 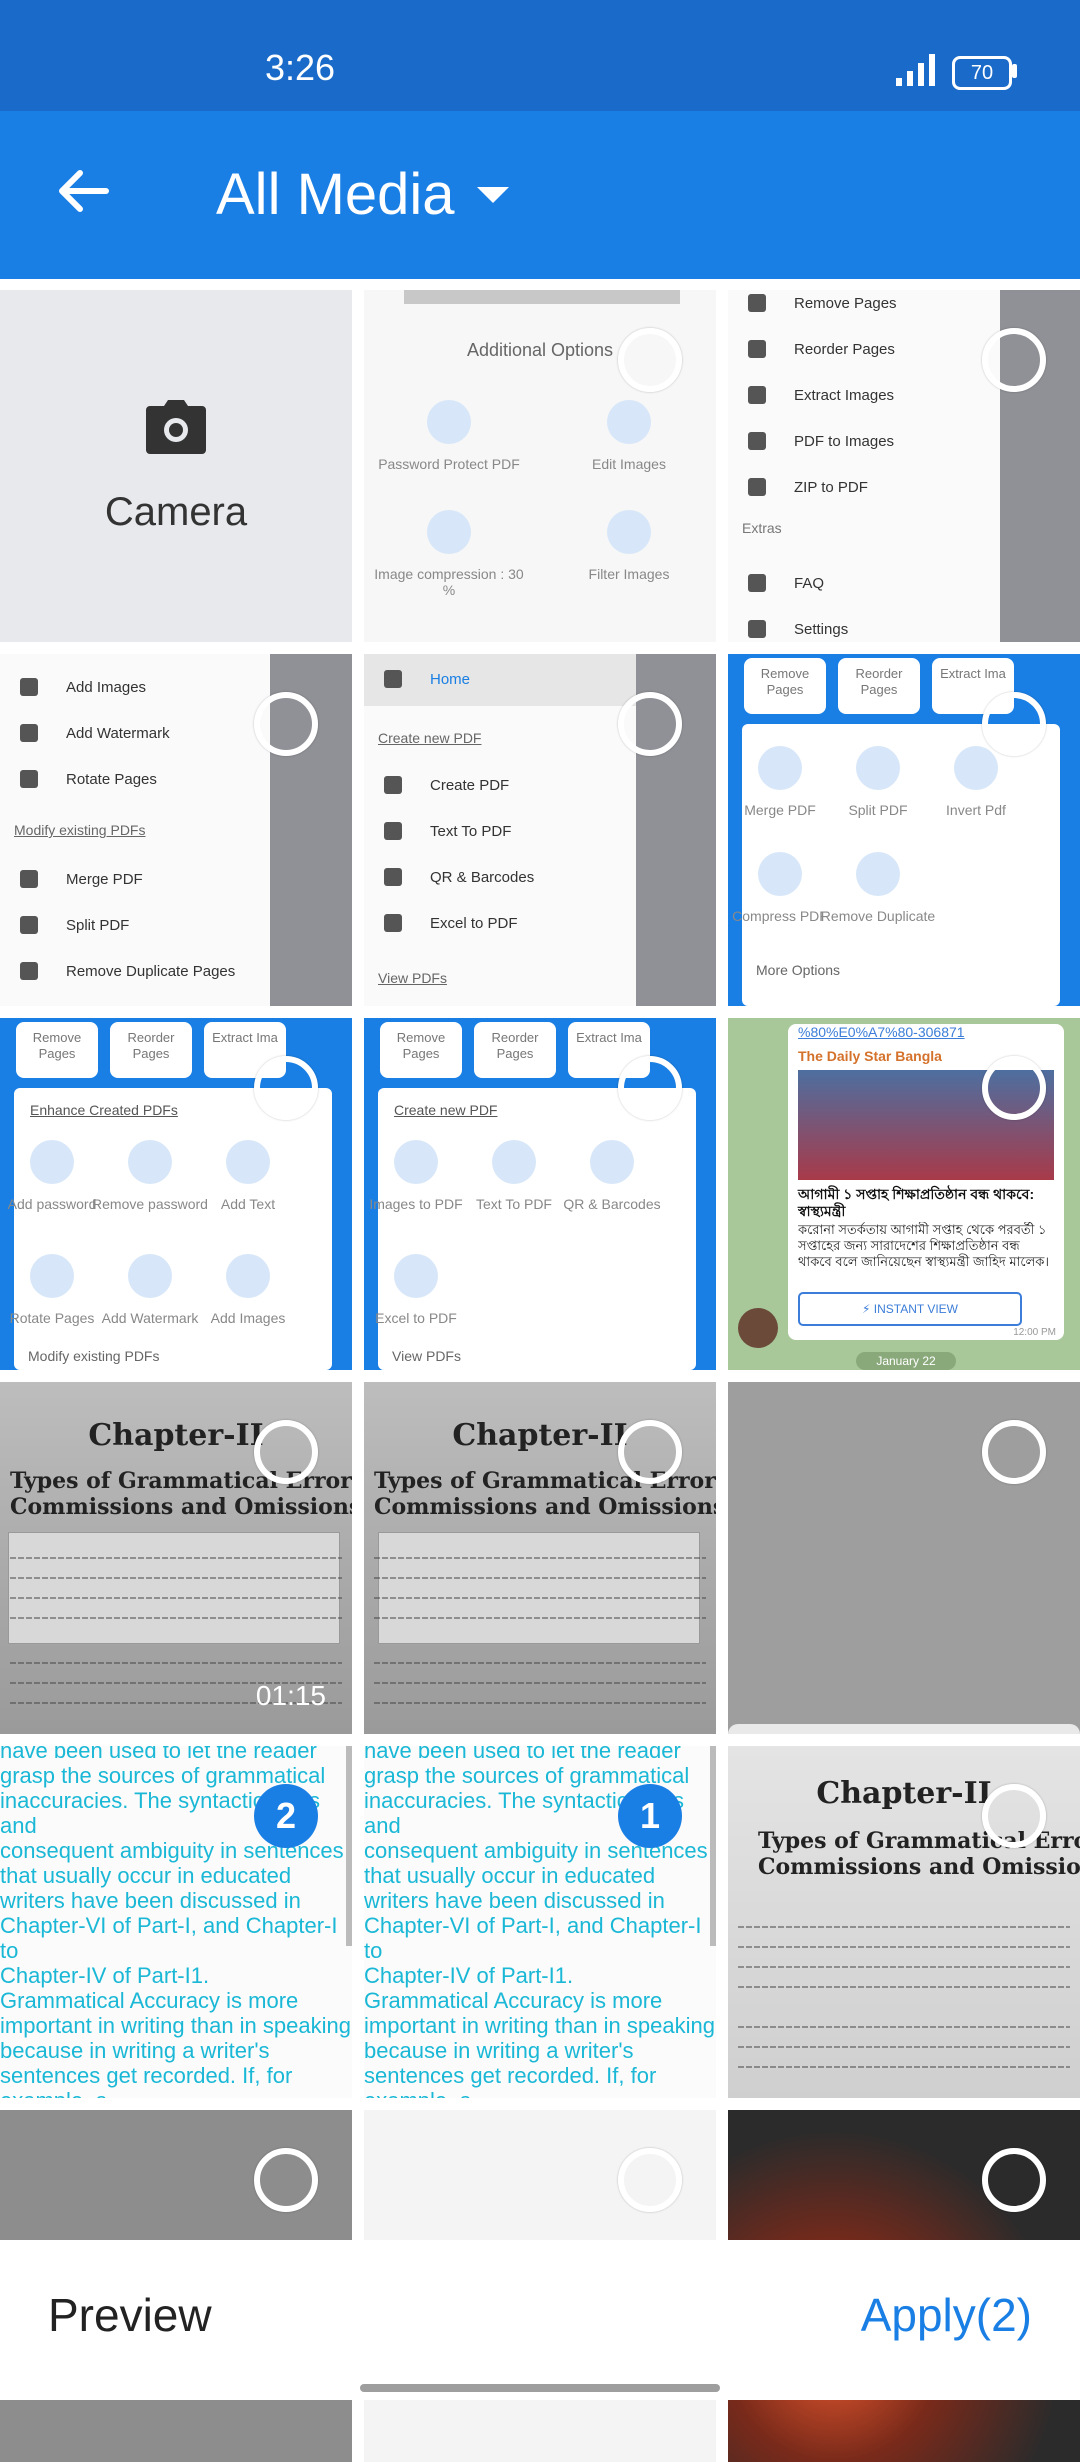 What do you see at coordinates (81, 879) in the screenshot?
I see `thumbnail-menu-item: Merge PDF` at bounding box center [81, 879].